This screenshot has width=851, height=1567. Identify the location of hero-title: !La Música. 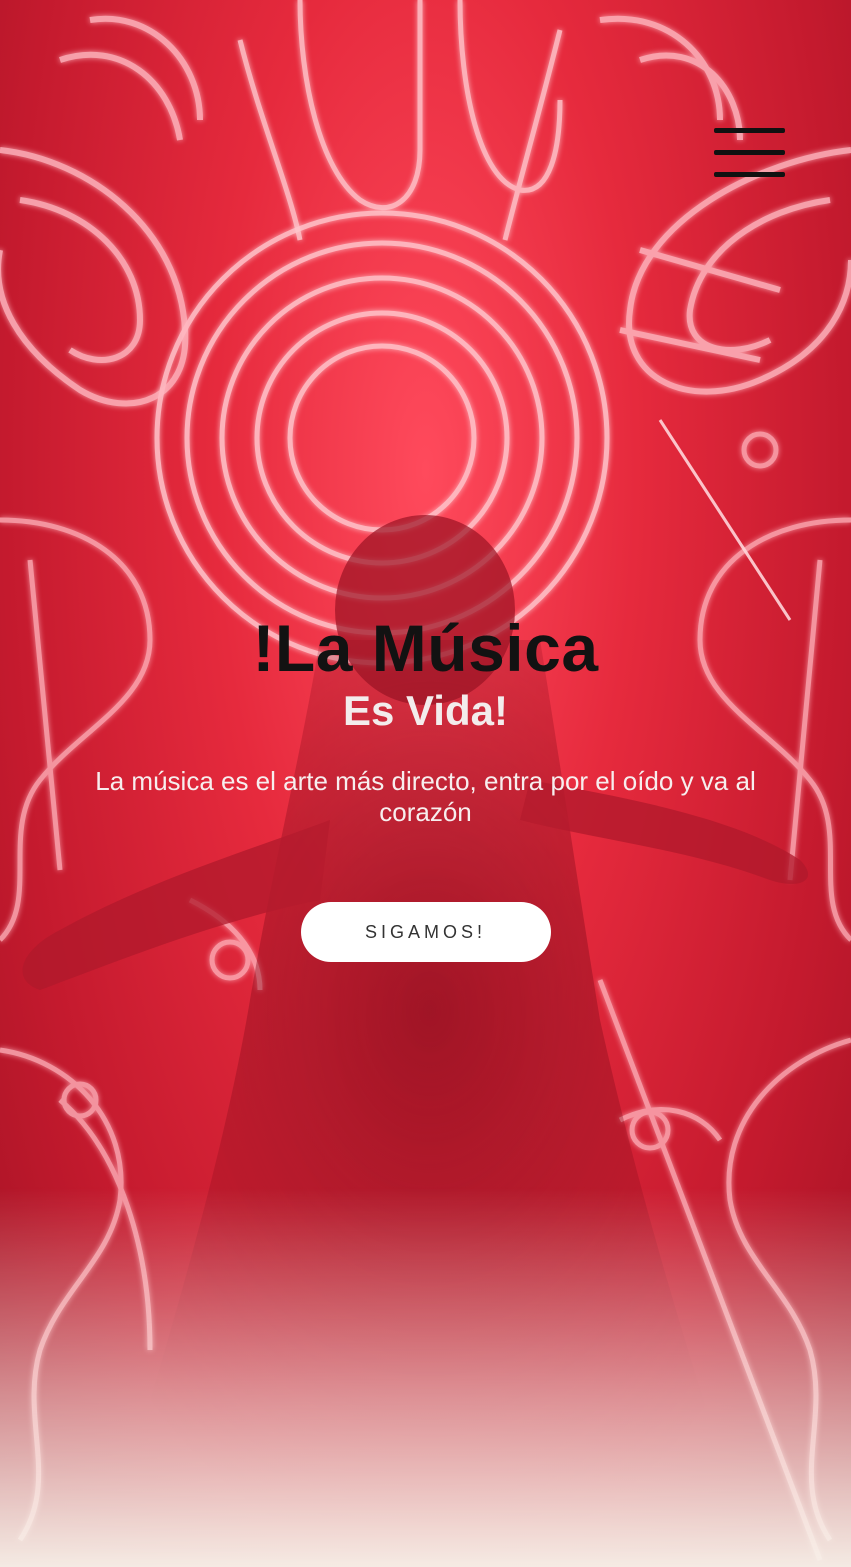
(425, 648).